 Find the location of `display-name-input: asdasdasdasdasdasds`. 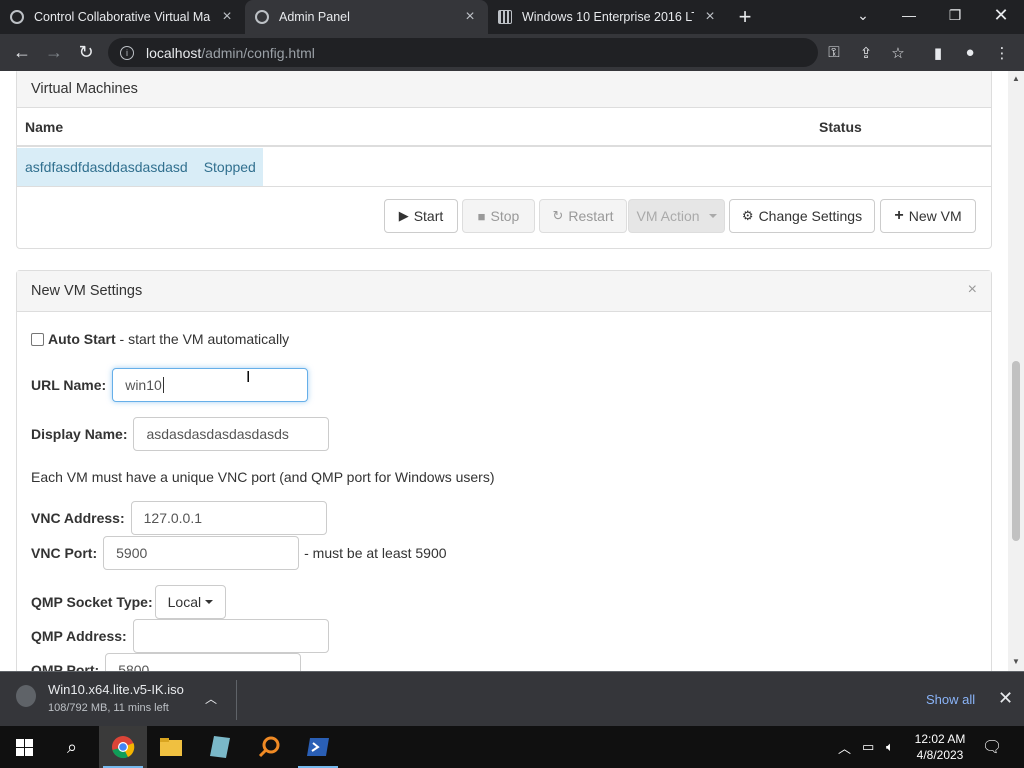

display-name-input: asdasdasdasdasdasds is located at coordinates (231, 434).